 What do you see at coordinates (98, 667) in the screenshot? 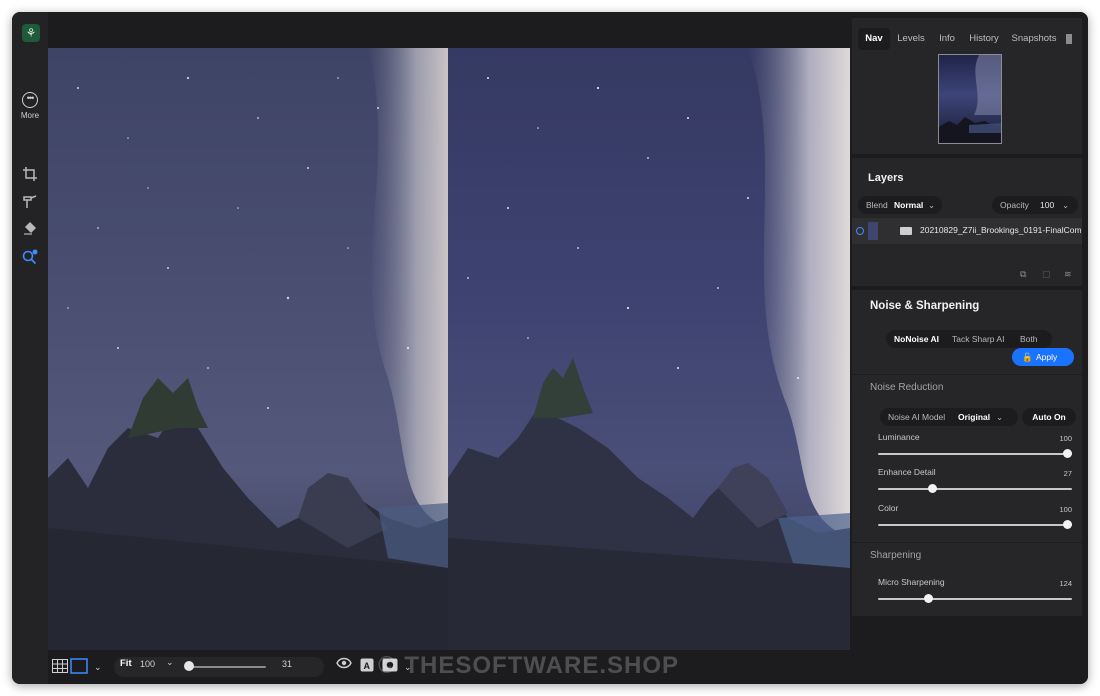
I see `view-chevron-down-icon: ⌄` at bounding box center [98, 667].